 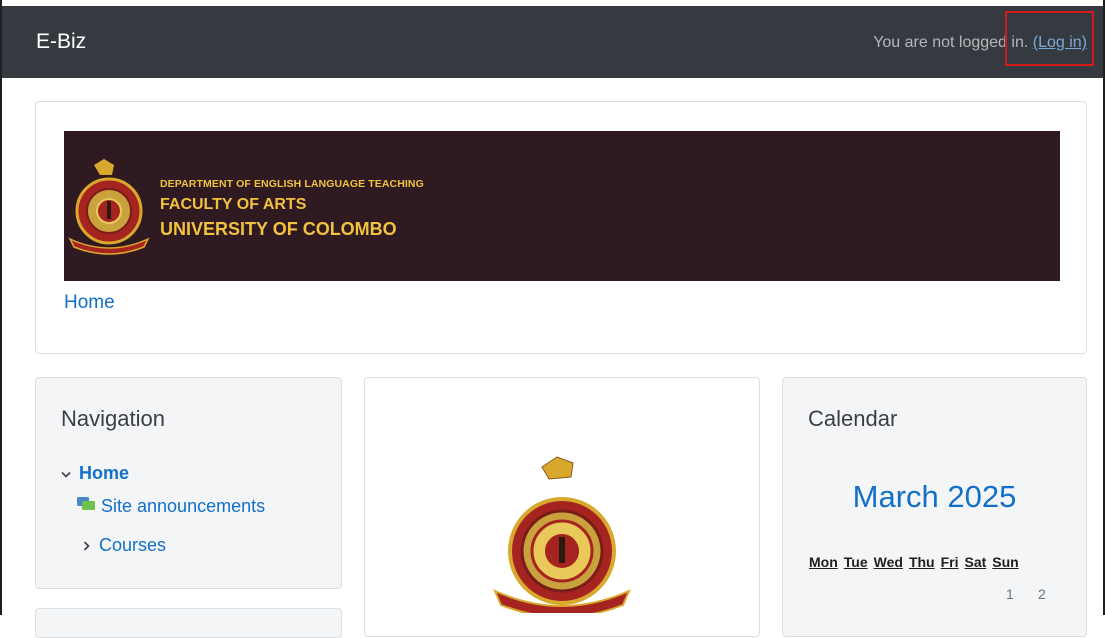 I want to click on second-block, so click(x=188, y=623).